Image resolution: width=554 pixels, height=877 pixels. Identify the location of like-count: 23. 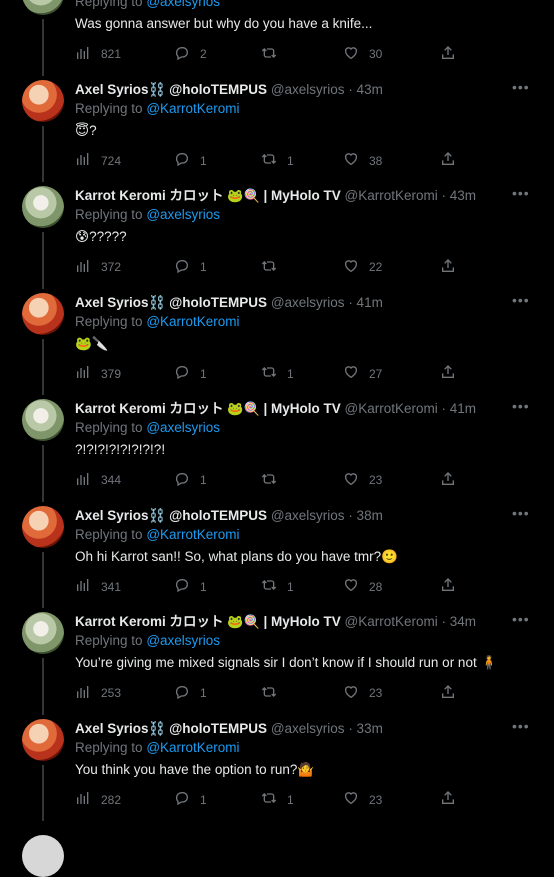
(376, 480).